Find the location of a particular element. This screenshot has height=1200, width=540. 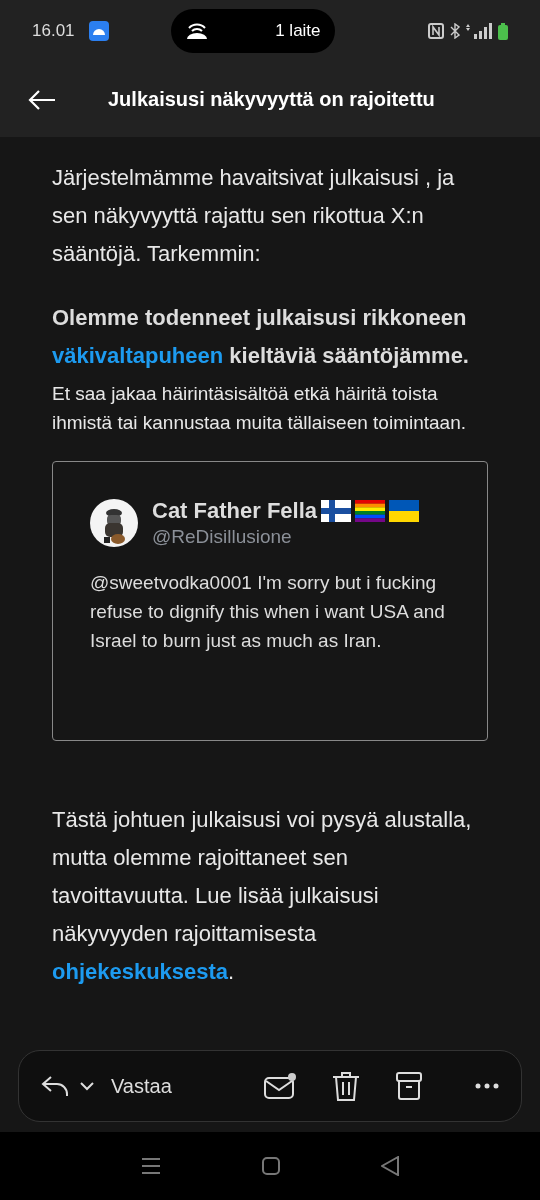

outcome-paragraph: Tästä johtuen julkaisusi voi pysyä alustalla, mutta olemme rajoittaneet sen tavoittavuutta. Lue lisää julkaisusi näkyvyyden rajoittamisesta ohjekeskuksesta. is located at coordinates (262, 896).